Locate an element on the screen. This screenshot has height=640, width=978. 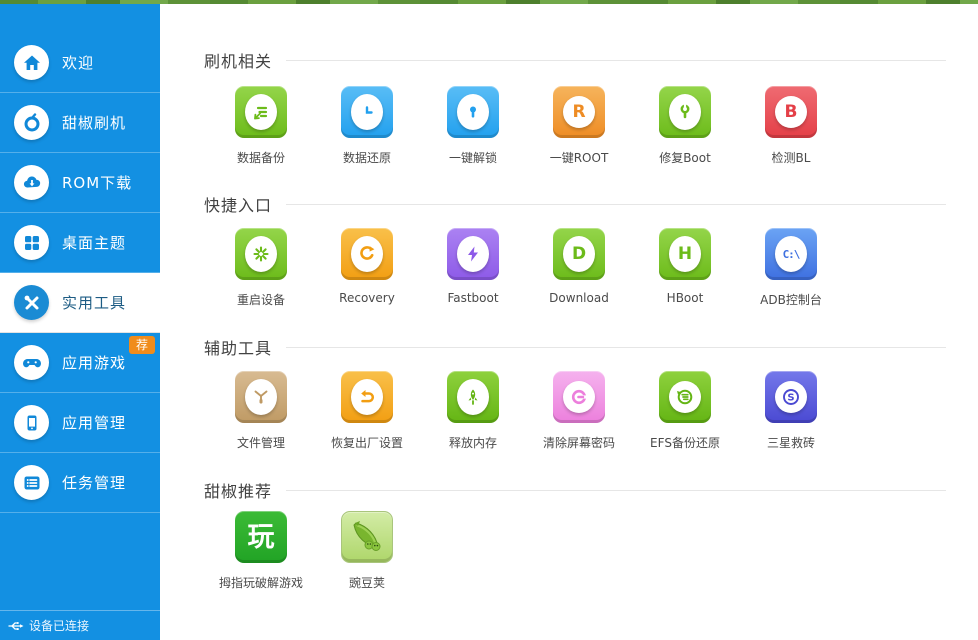
tool-reboot-device: 重启设备 is located at coordinates (261, 268).